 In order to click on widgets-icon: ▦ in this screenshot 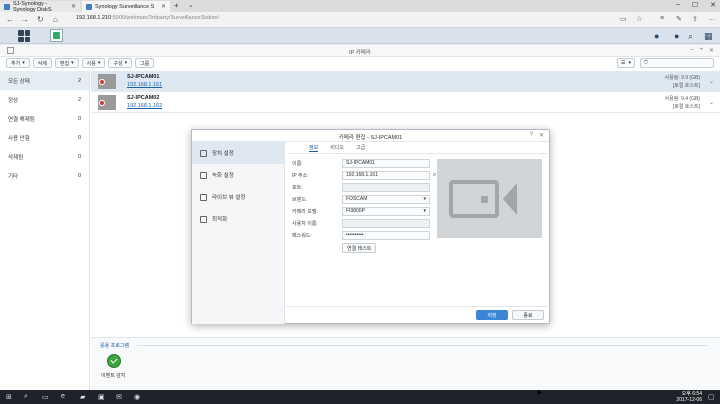, I will do `click(708, 36)`.